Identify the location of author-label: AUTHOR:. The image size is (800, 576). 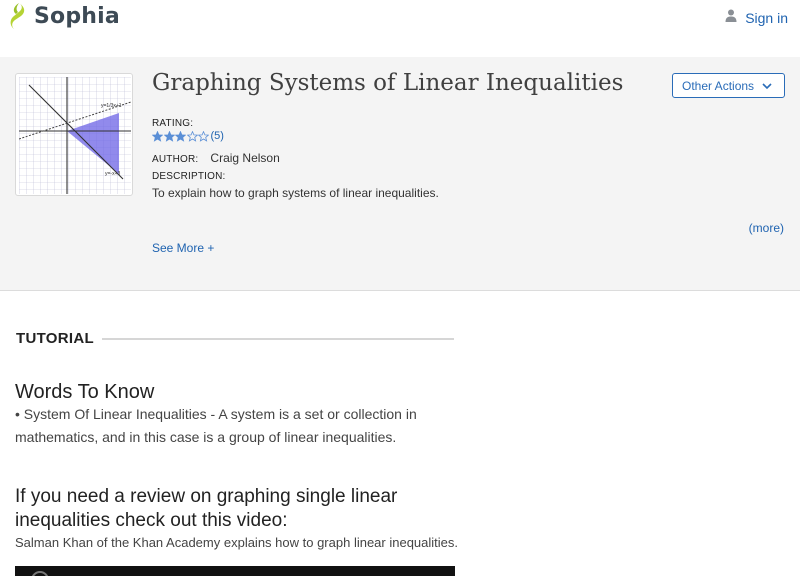
(175, 159).